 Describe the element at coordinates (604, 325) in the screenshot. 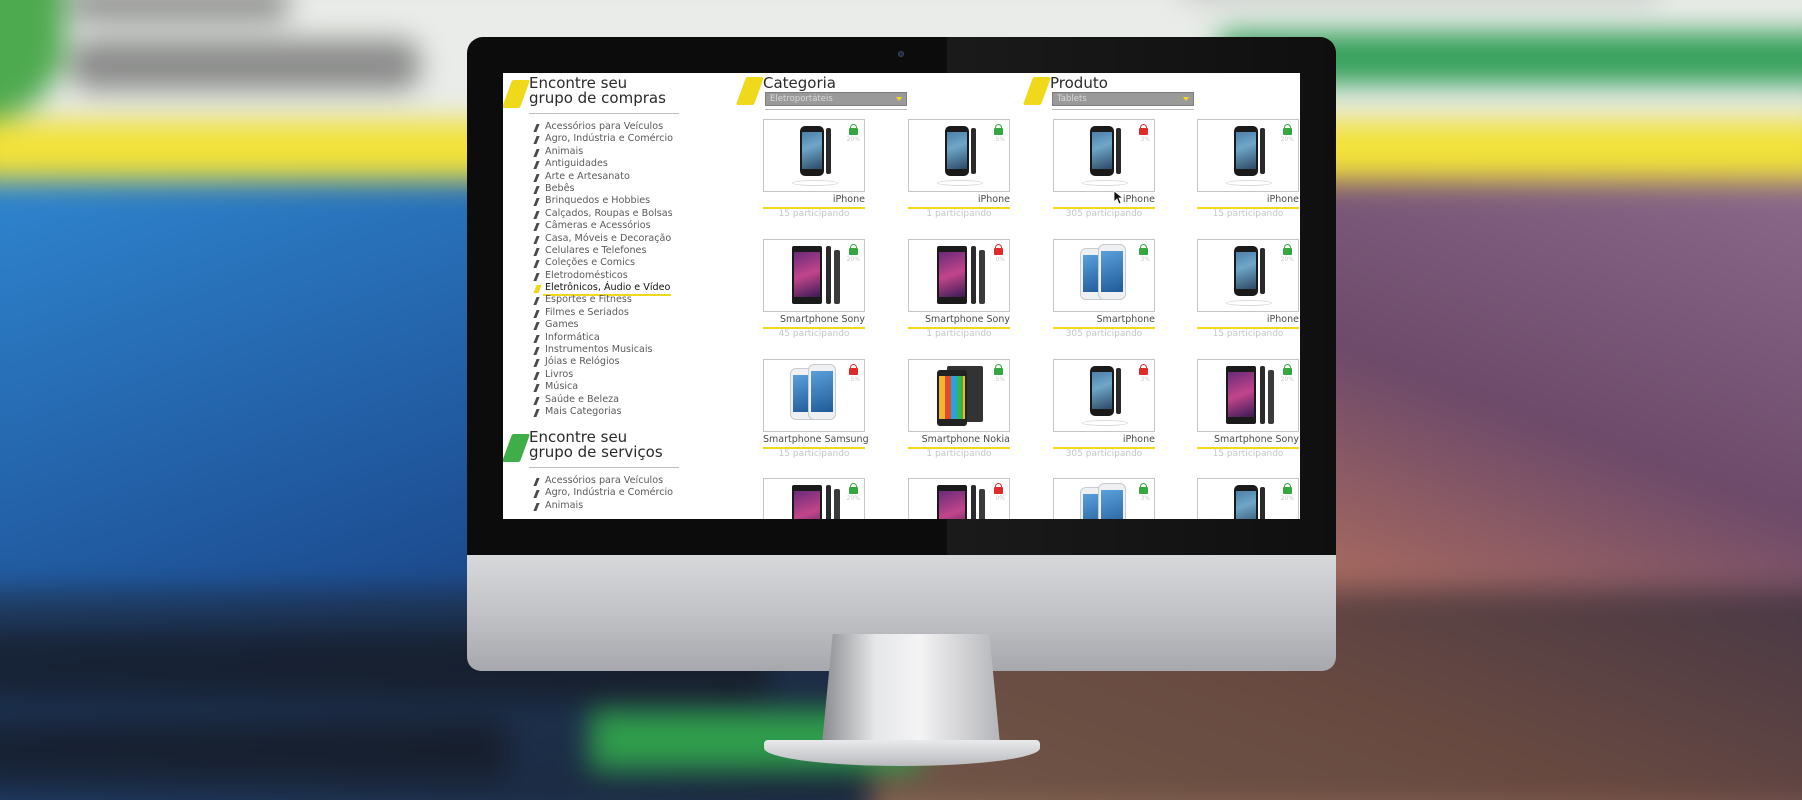

I see `category-link: Games` at that location.